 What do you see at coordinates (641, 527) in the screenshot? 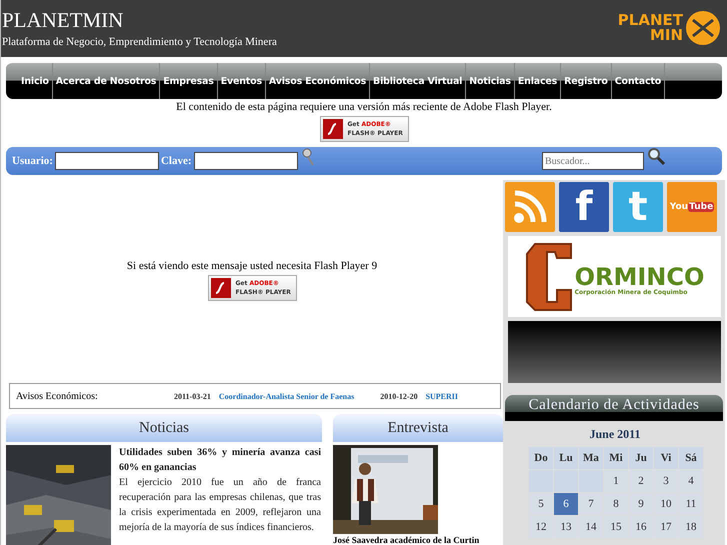
I see `day-cell: 16` at bounding box center [641, 527].